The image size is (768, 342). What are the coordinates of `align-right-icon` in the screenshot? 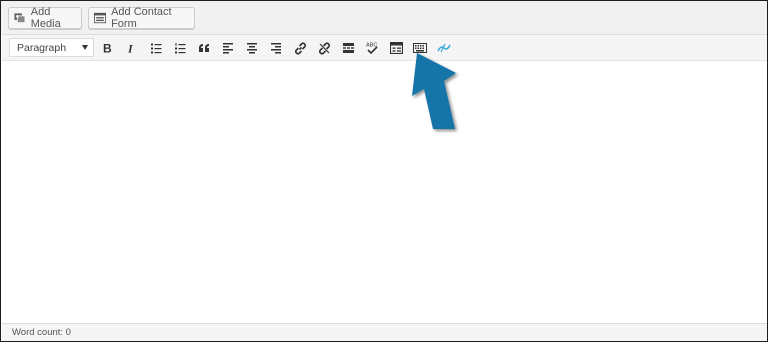 It's located at (276, 48).